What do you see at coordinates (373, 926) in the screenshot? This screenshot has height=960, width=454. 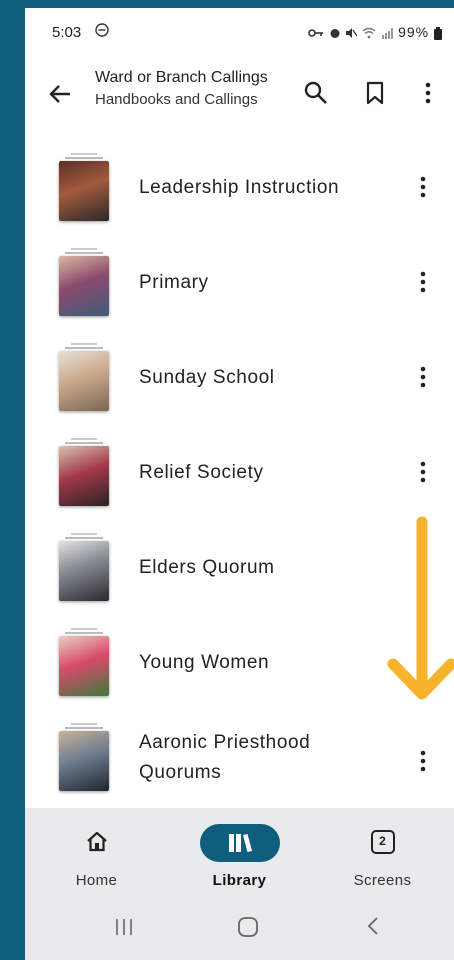 I see `back-button-icon` at bounding box center [373, 926].